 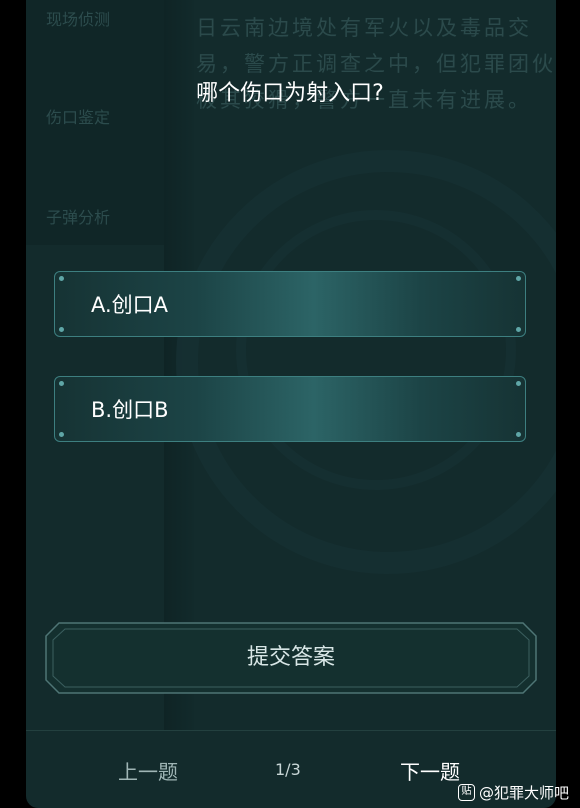 What do you see at coordinates (148, 770) in the screenshot?
I see `previous-question-button: 上一题` at bounding box center [148, 770].